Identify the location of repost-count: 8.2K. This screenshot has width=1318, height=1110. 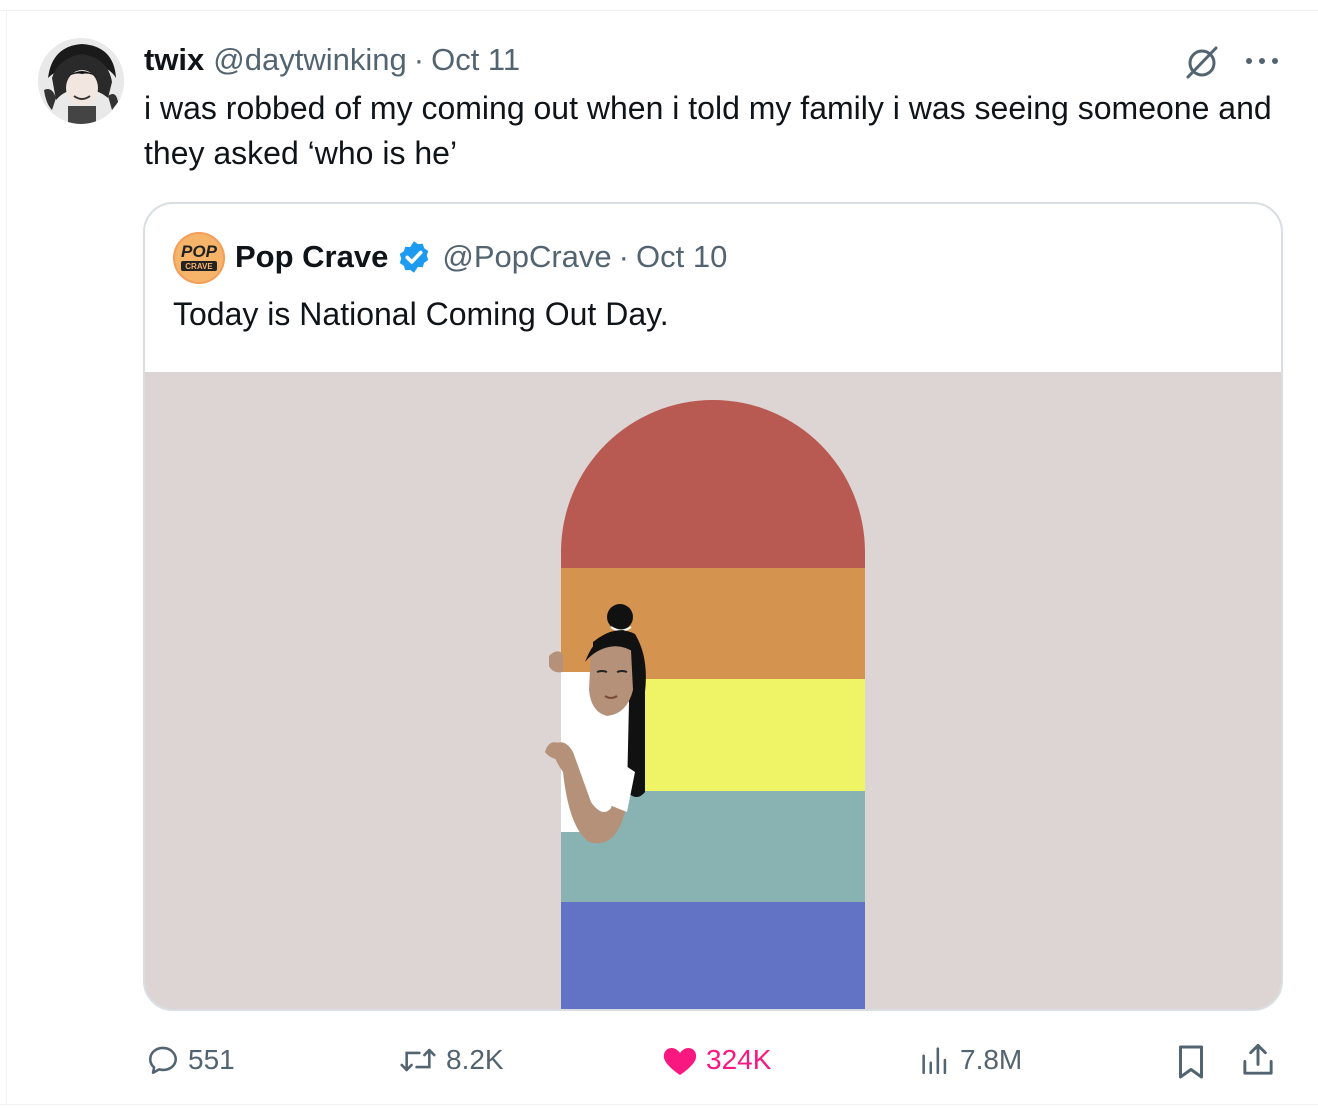
(475, 1059).